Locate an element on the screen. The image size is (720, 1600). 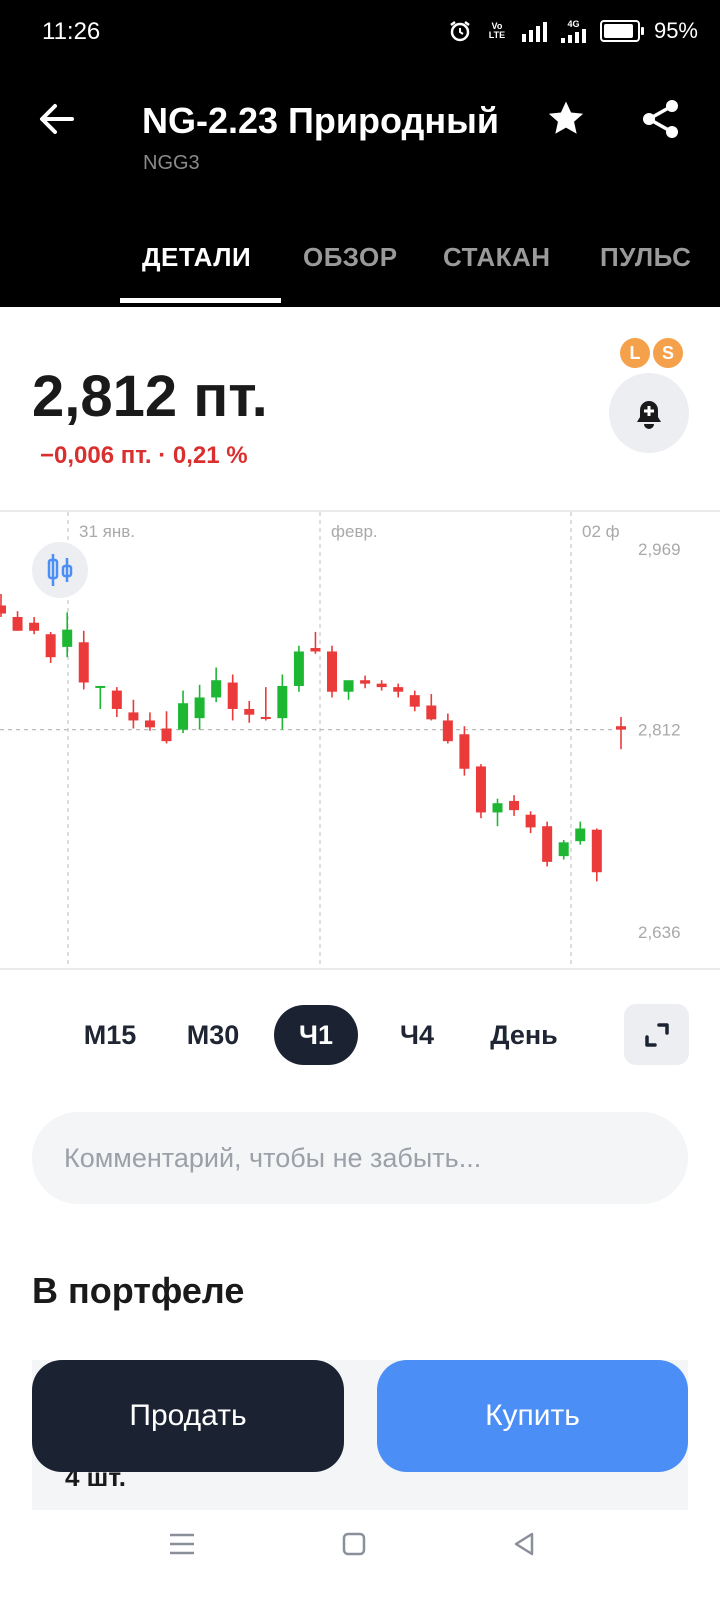
x-axis-label: 31 янв. is located at coordinates (107, 531).